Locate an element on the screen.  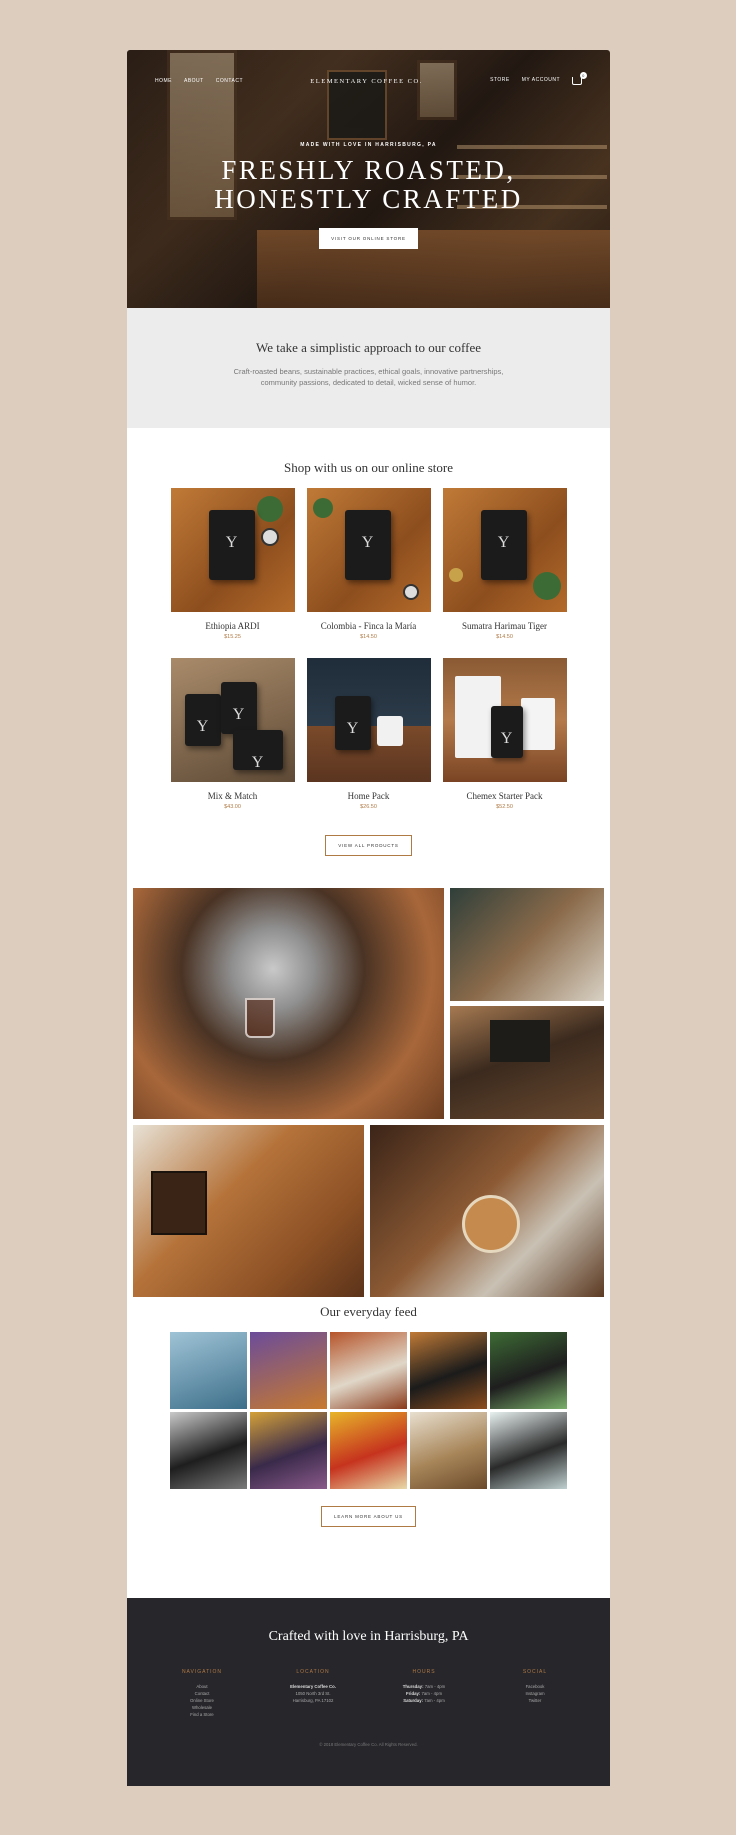
visit-store-button: Visit our online store is located at coordinates (368, 238).